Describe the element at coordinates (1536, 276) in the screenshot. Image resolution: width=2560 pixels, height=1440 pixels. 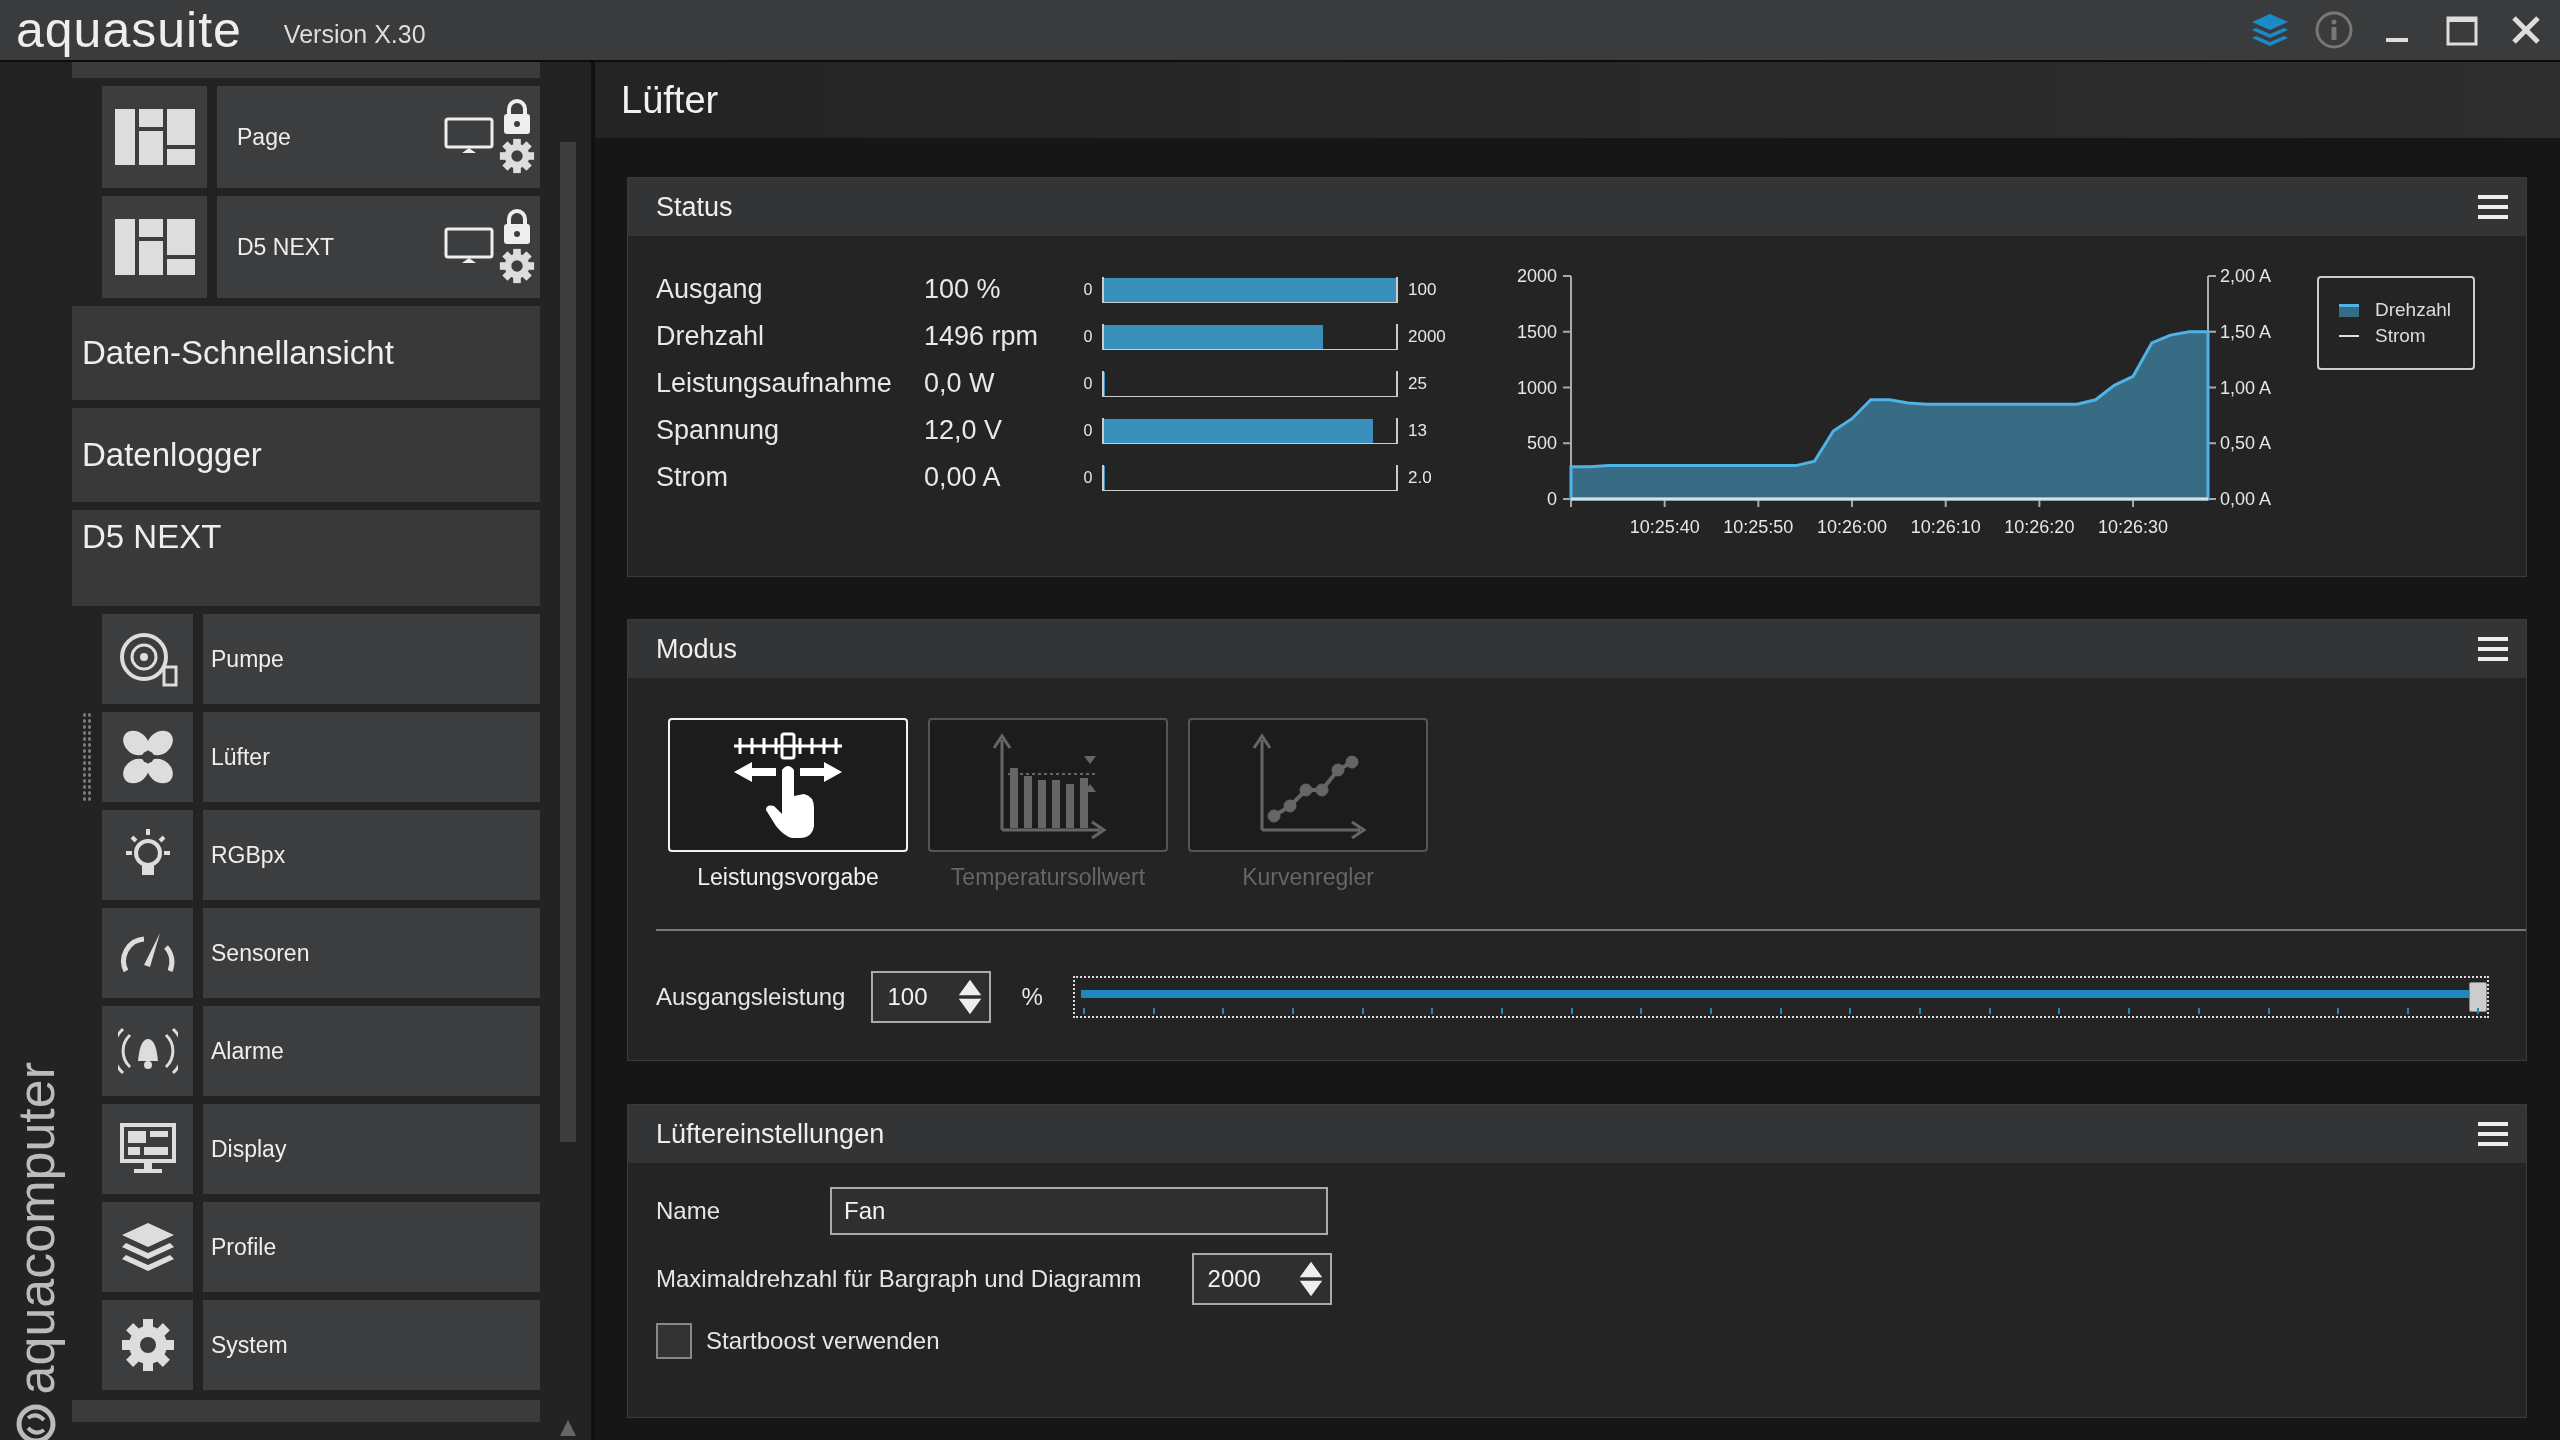
I see `axis-tick-label: 2000` at that location.